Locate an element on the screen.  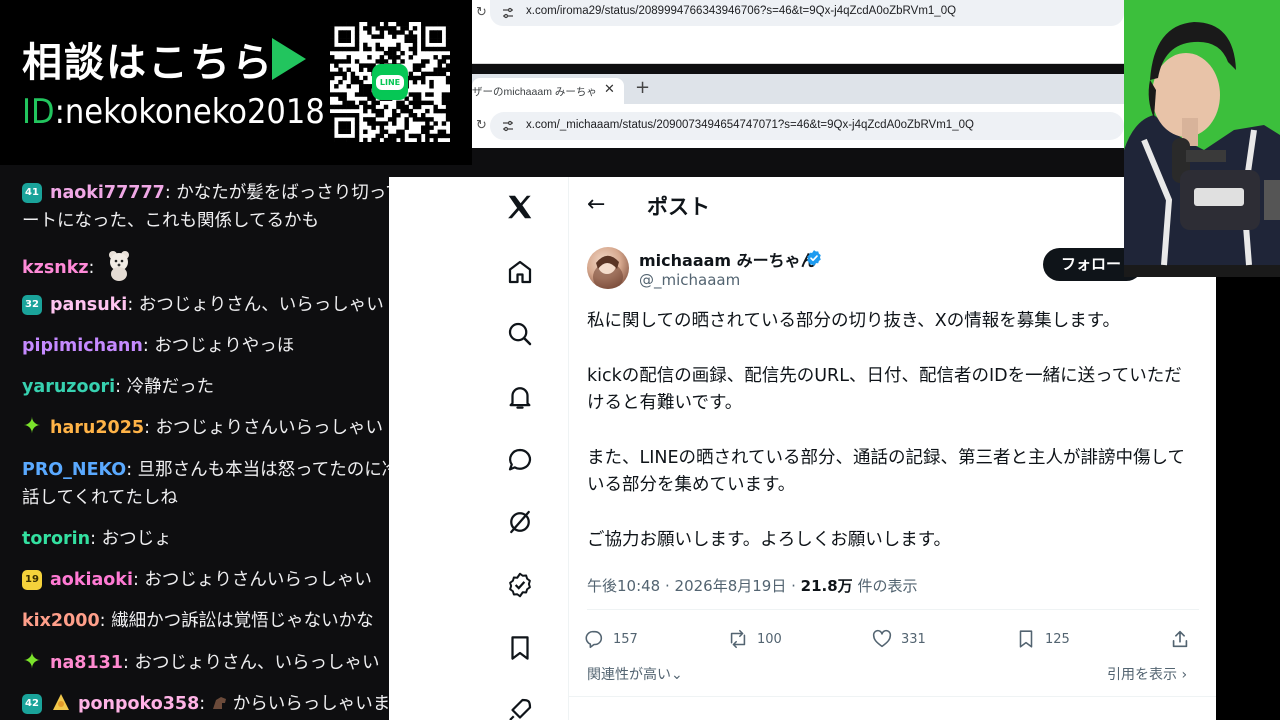
webcam-overlay is located at coordinates (1202, 138).